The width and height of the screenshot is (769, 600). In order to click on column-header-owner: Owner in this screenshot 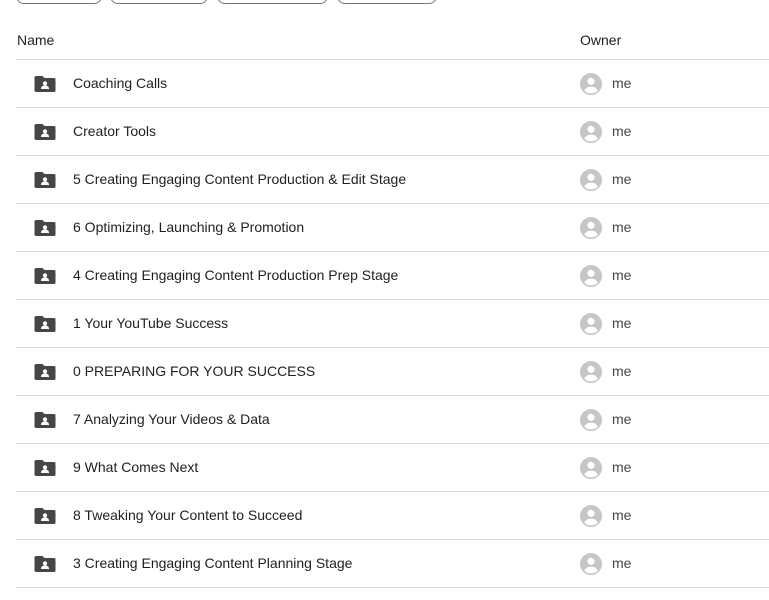, I will do `click(600, 40)`.